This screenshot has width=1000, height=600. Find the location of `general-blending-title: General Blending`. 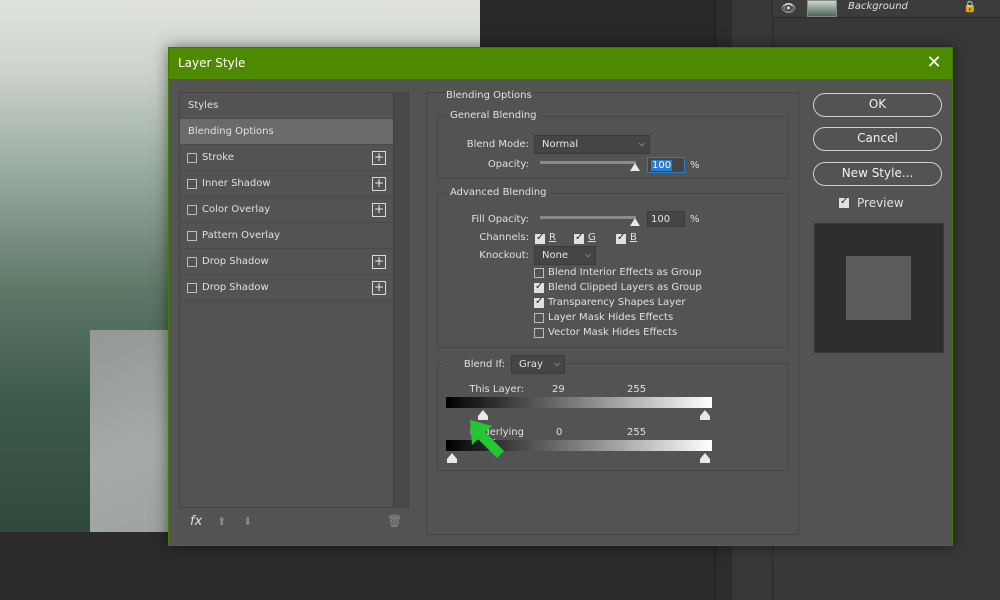

general-blending-title: General Blending is located at coordinates (493, 115).